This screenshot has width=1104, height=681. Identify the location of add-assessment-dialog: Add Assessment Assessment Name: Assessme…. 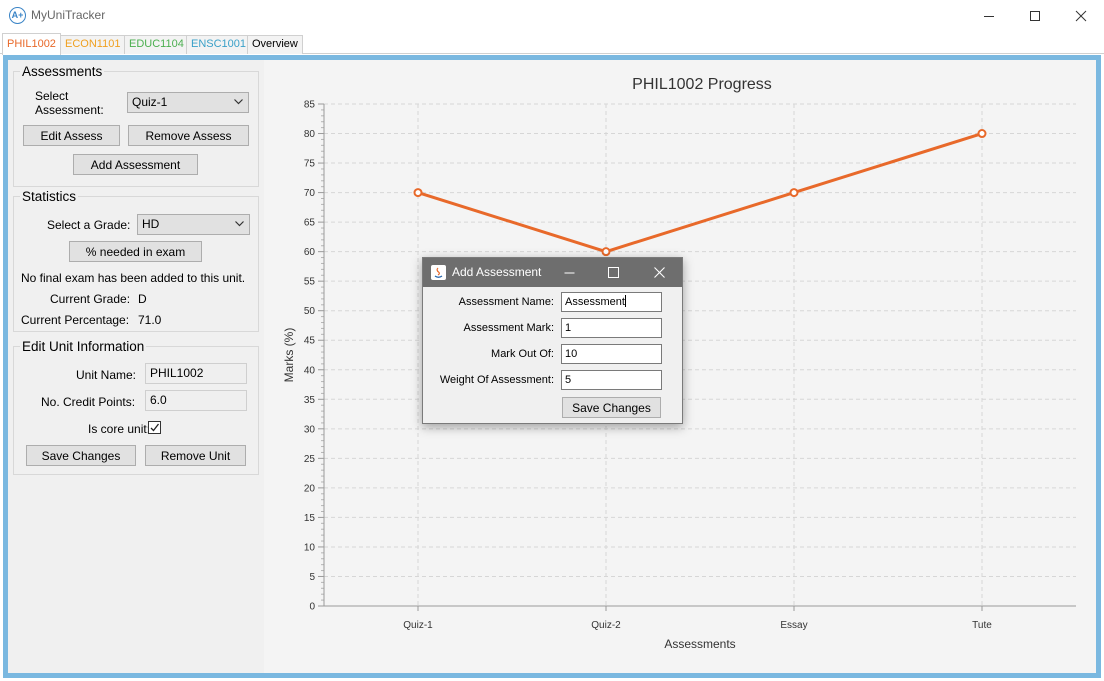
(552, 340).